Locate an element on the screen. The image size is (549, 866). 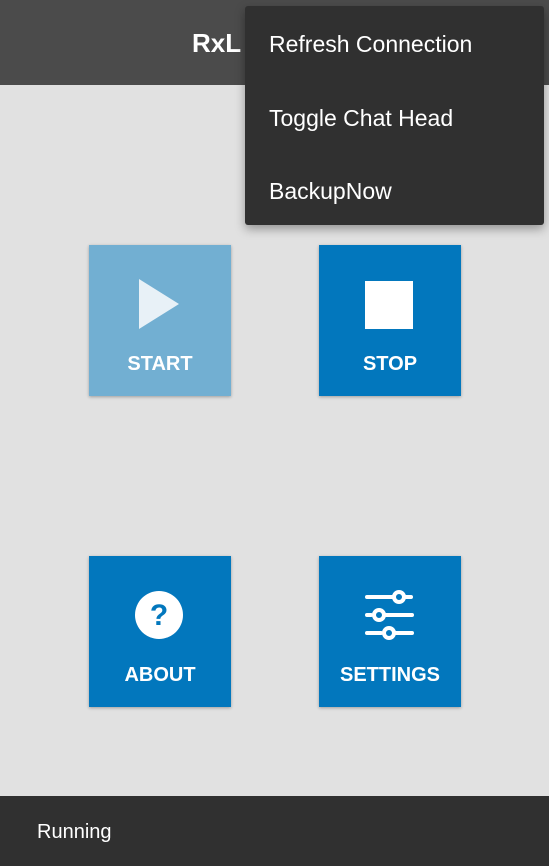
start-label: START is located at coordinates (160, 364).